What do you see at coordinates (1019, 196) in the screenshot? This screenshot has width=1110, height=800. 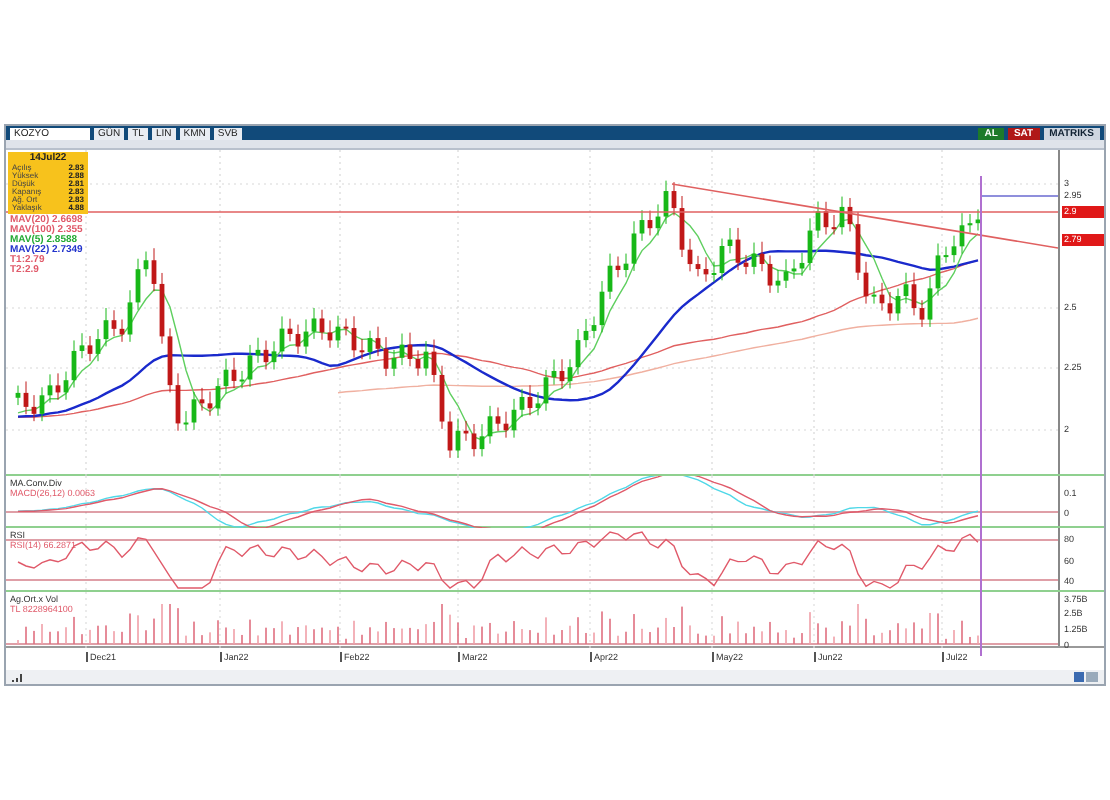 I see `target-line` at bounding box center [1019, 196].